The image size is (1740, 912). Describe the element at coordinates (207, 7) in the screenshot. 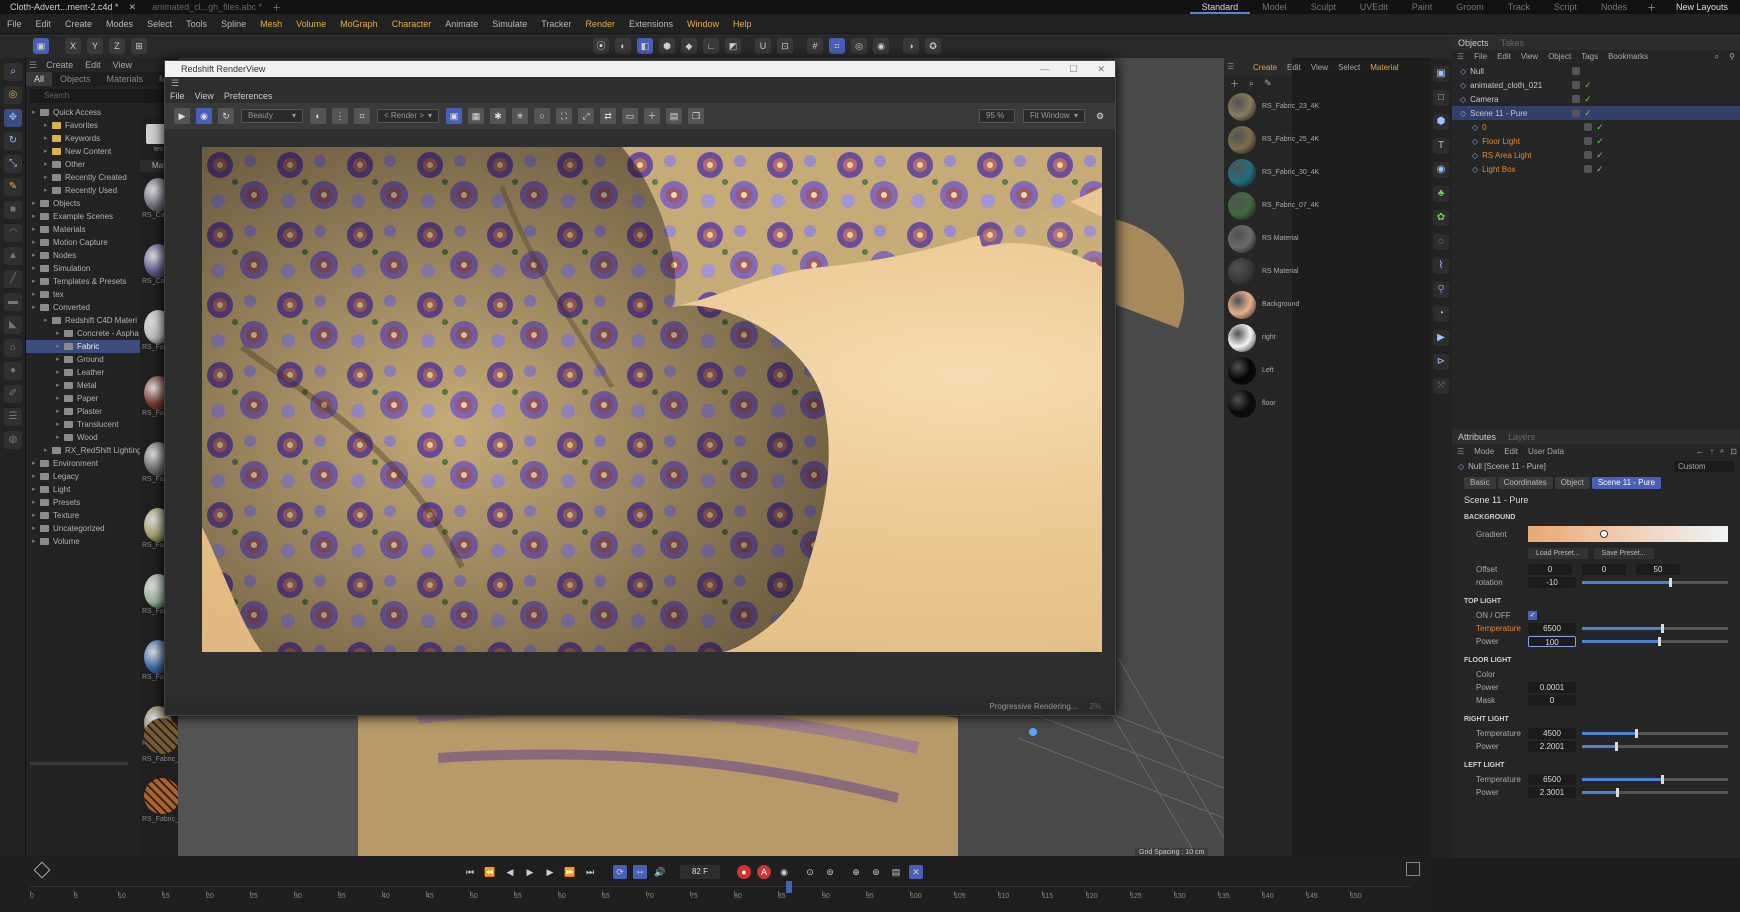

I see `document-tab: animated_cl...gh_files.abc *` at that location.